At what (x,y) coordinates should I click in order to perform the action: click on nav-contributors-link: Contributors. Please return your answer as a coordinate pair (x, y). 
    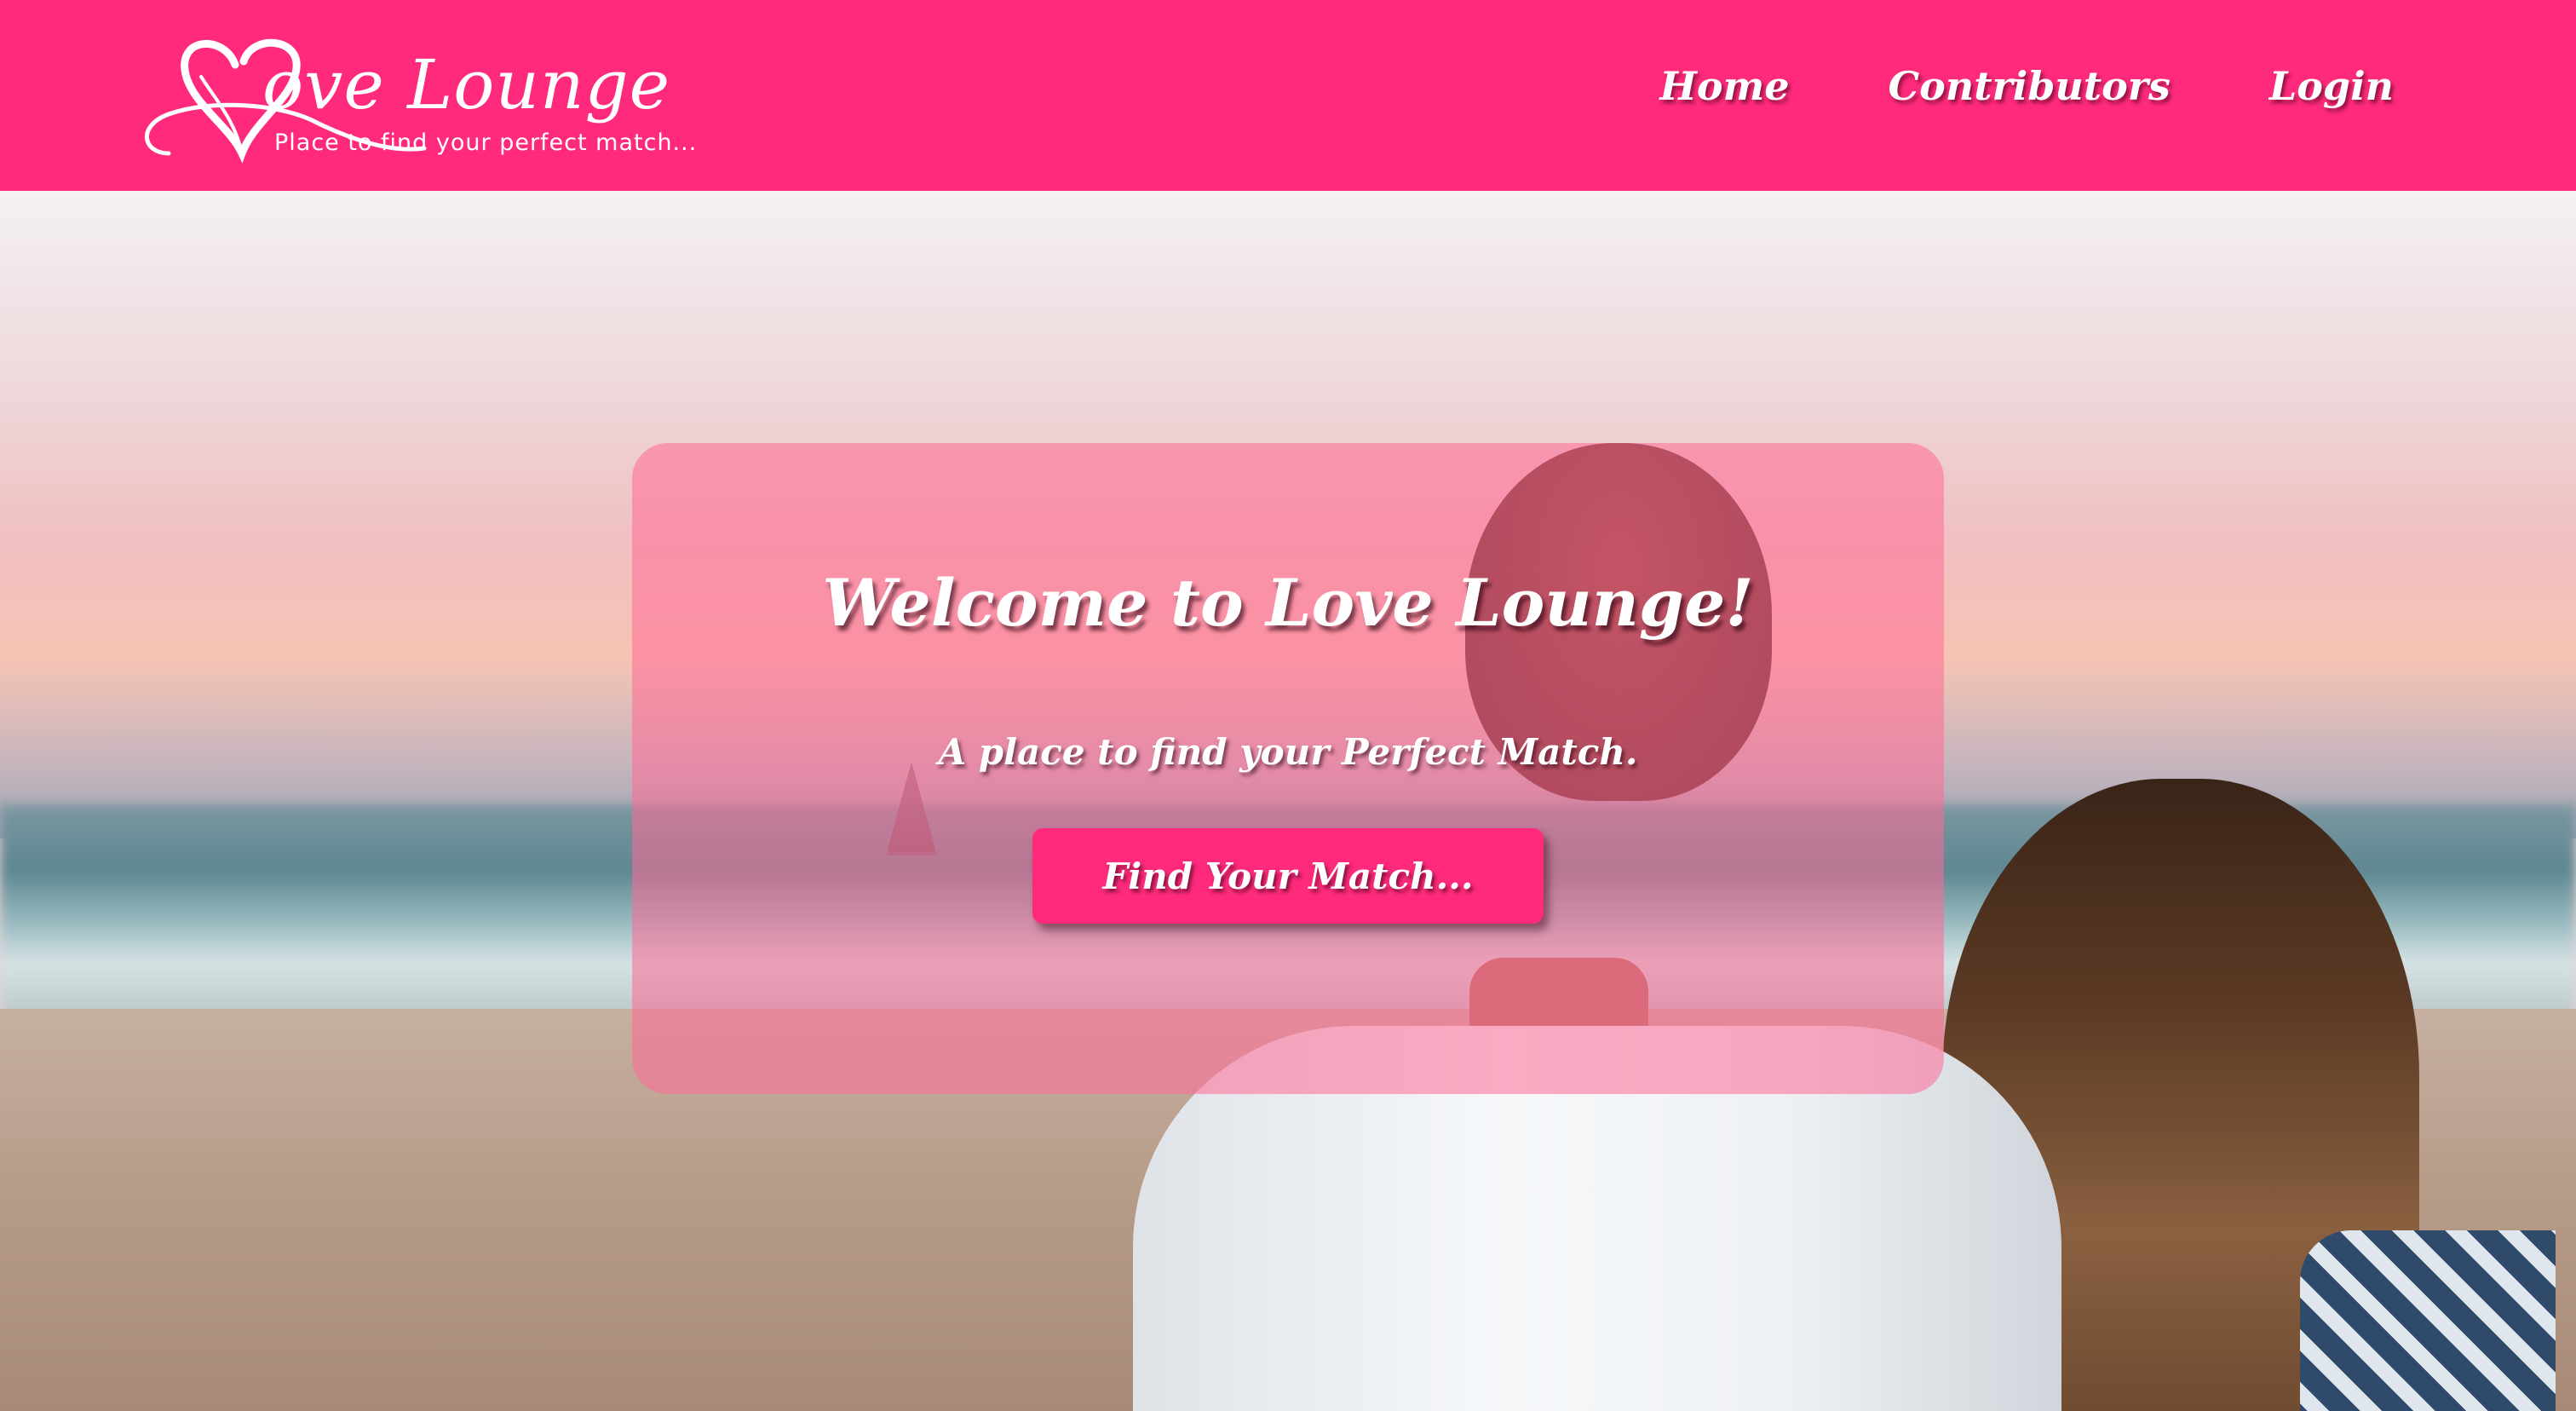
    Looking at the image, I should click on (2030, 86).